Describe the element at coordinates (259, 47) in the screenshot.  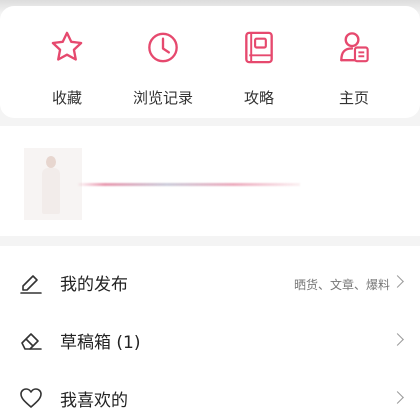
I see `guide-book-icon` at that location.